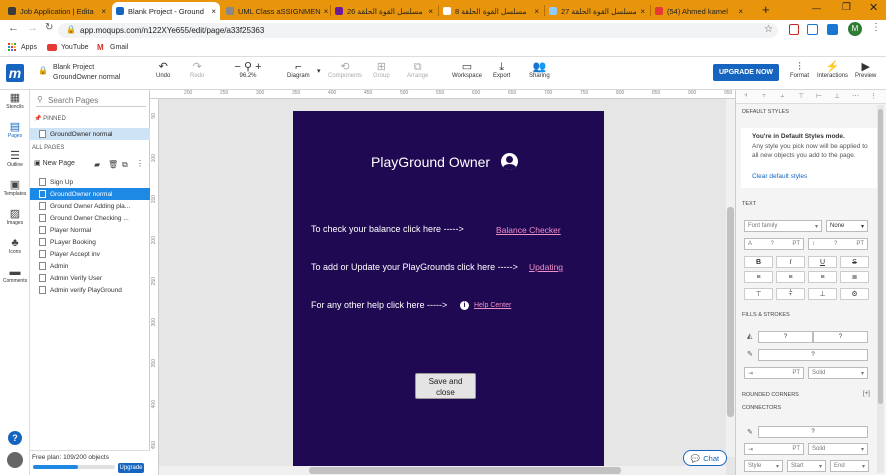 The height and width of the screenshot is (475, 886). I want to click on align-top-icon: ⊤, so click(801, 96).